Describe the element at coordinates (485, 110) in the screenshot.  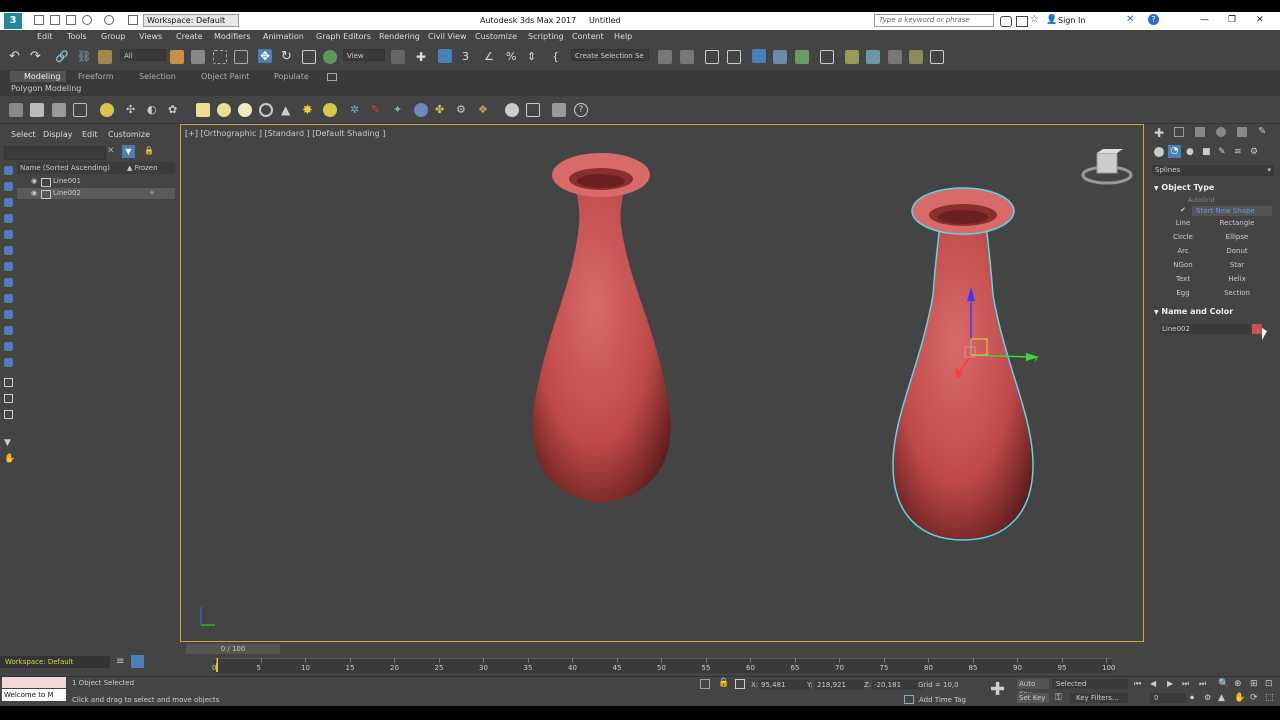
I see `shape-icon: ❖` at that location.